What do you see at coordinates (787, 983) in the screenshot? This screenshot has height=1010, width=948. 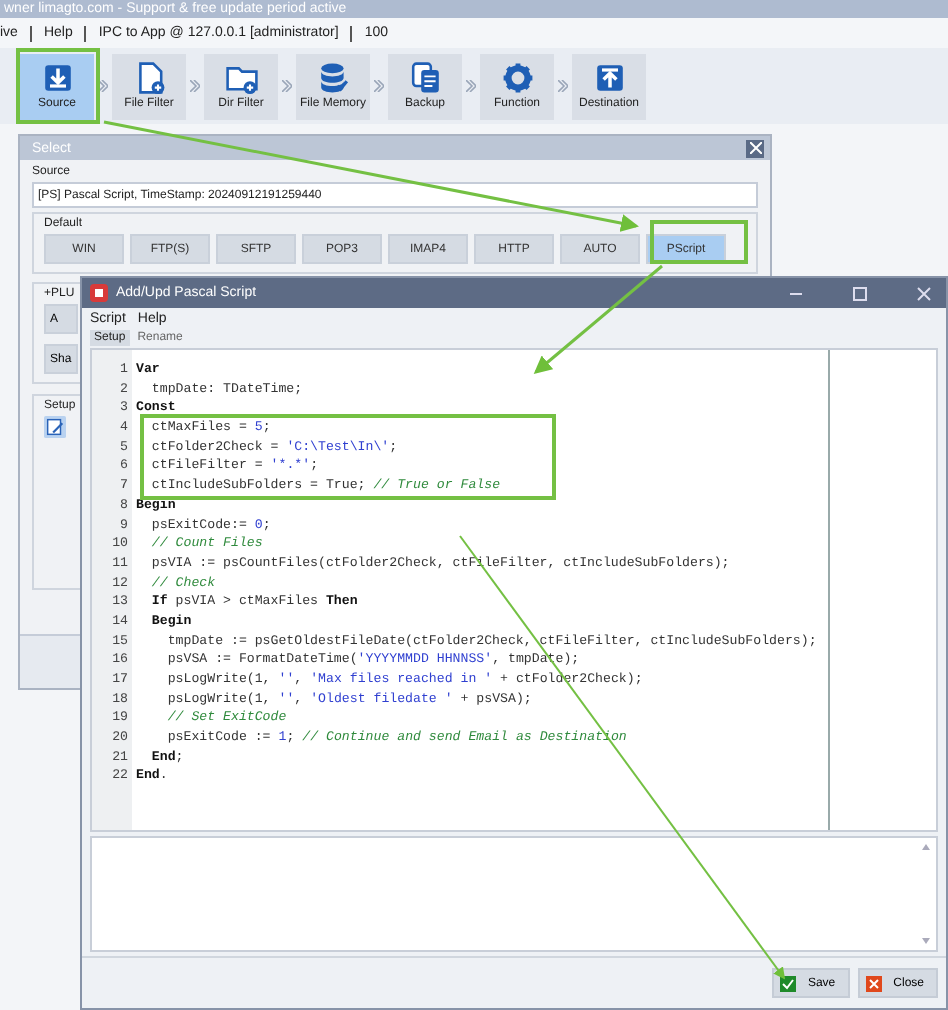 I see `check-icon` at bounding box center [787, 983].